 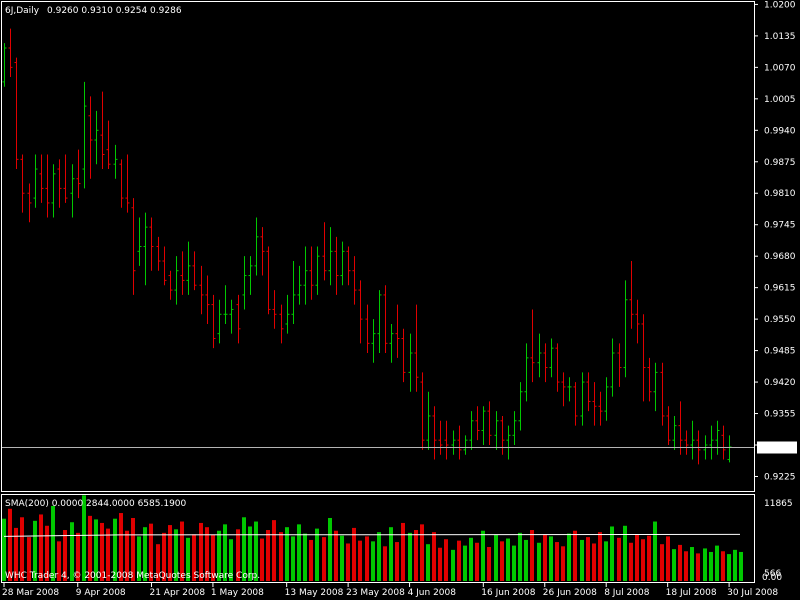 What do you see at coordinates (780, 163) in the screenshot?
I see `price-axis-label: 0.9875` at bounding box center [780, 163].